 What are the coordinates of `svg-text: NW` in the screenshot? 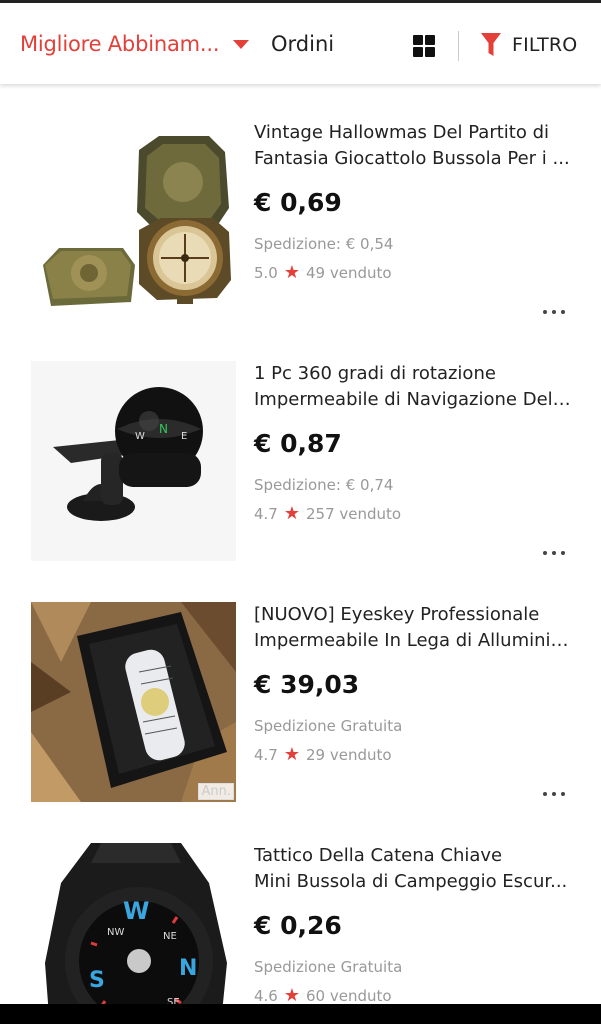 It's located at (115, 932).